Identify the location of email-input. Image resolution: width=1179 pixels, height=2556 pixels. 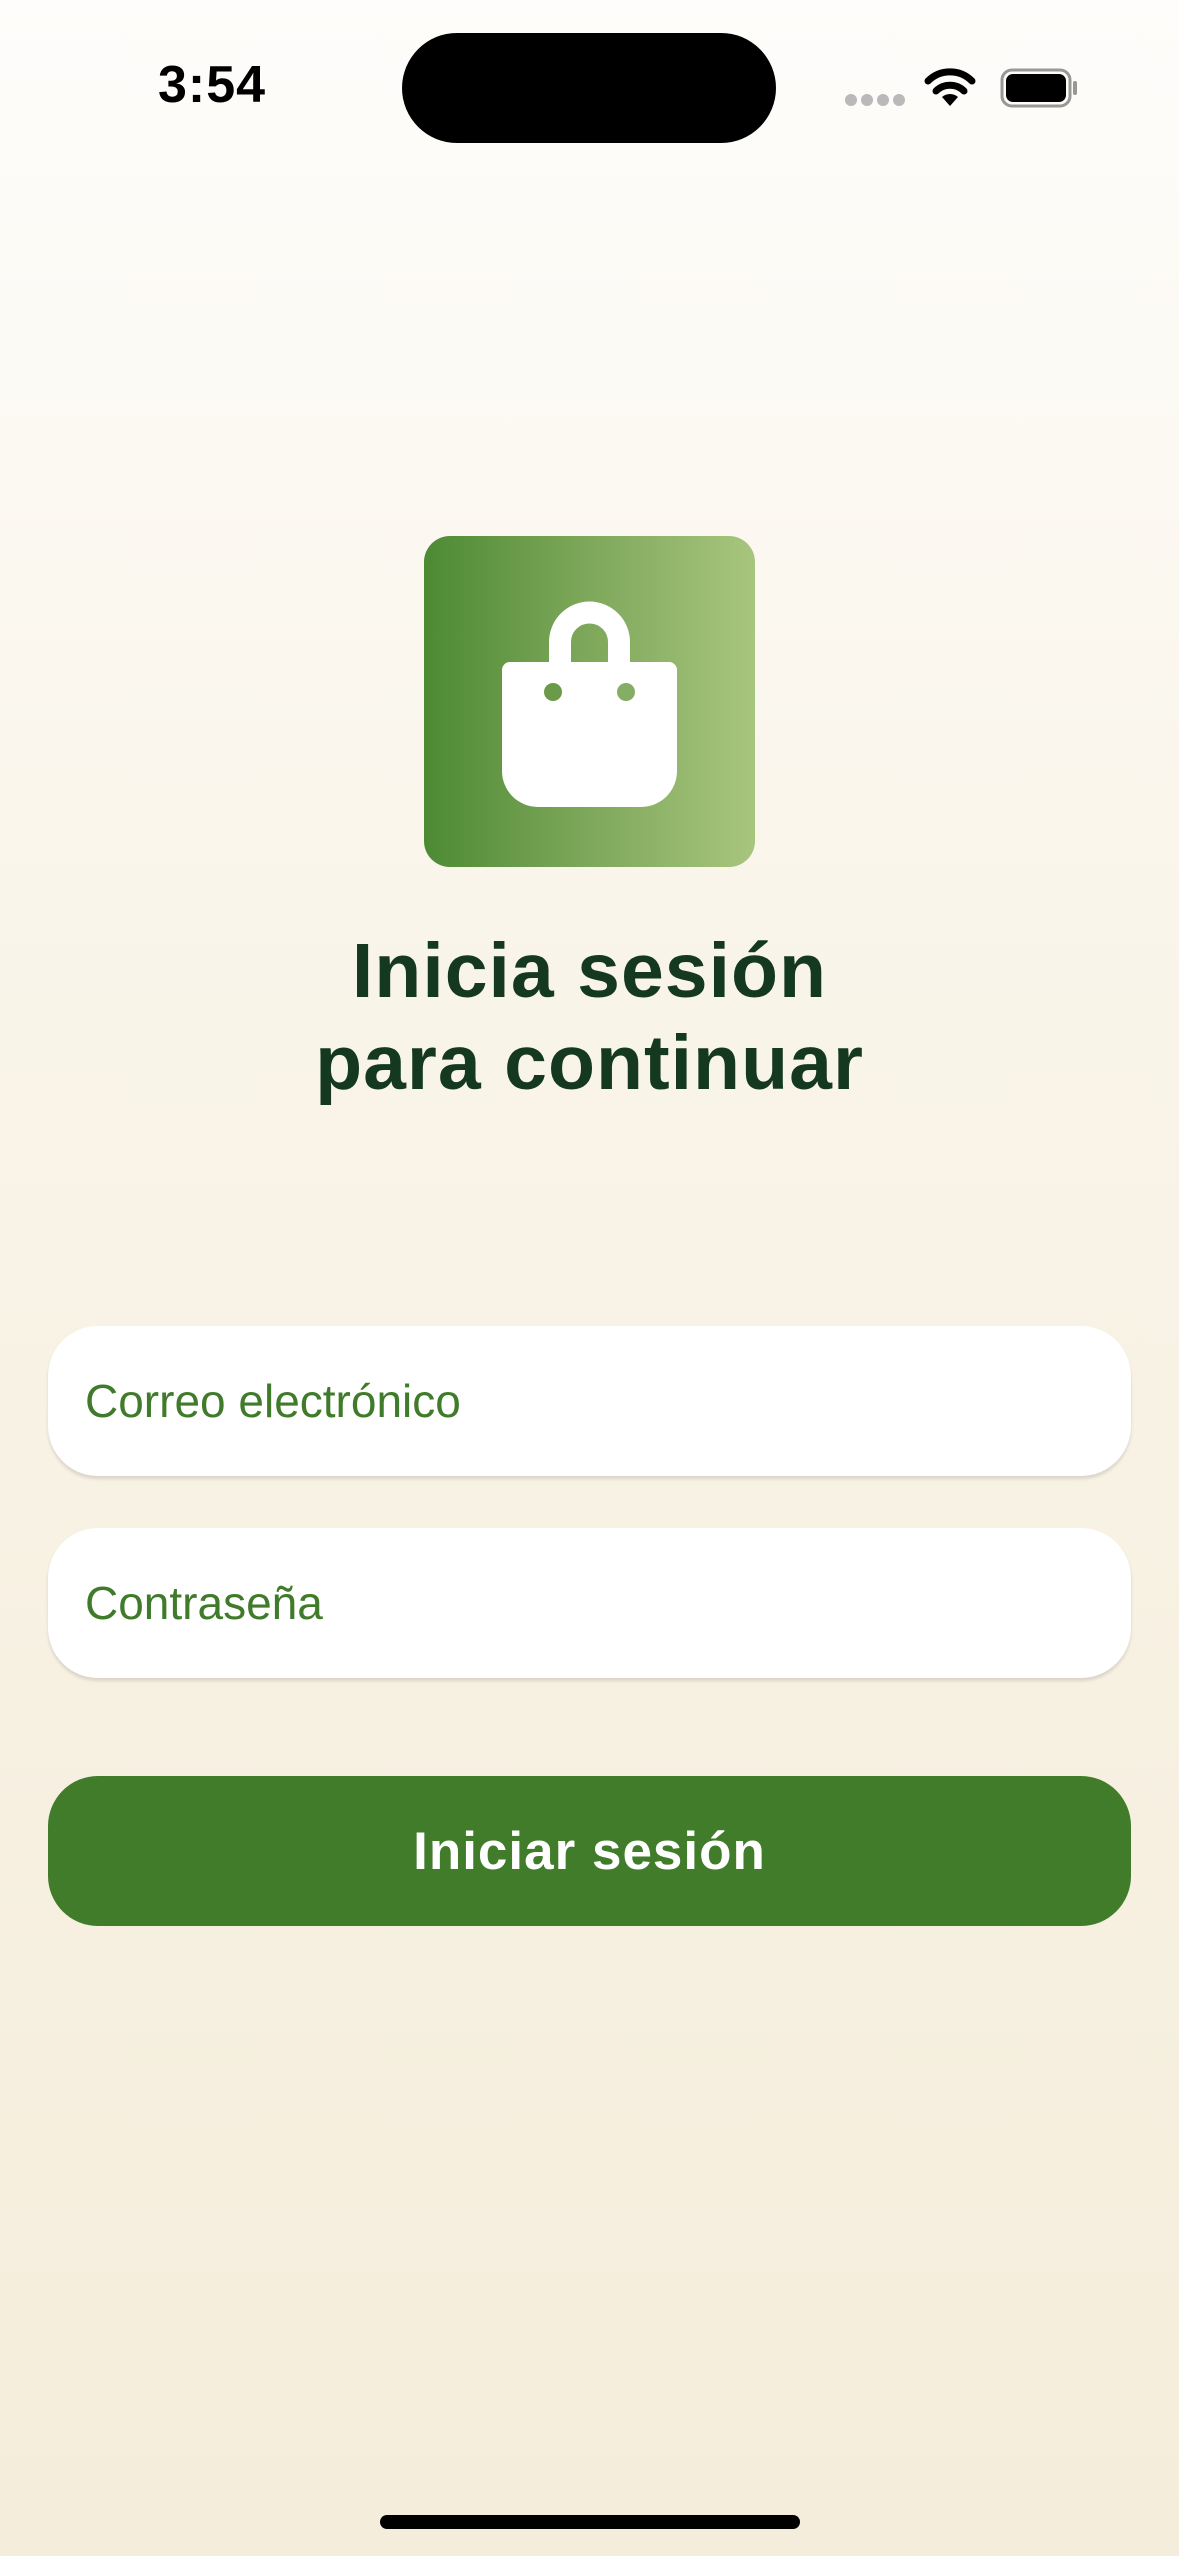
(608, 1401).